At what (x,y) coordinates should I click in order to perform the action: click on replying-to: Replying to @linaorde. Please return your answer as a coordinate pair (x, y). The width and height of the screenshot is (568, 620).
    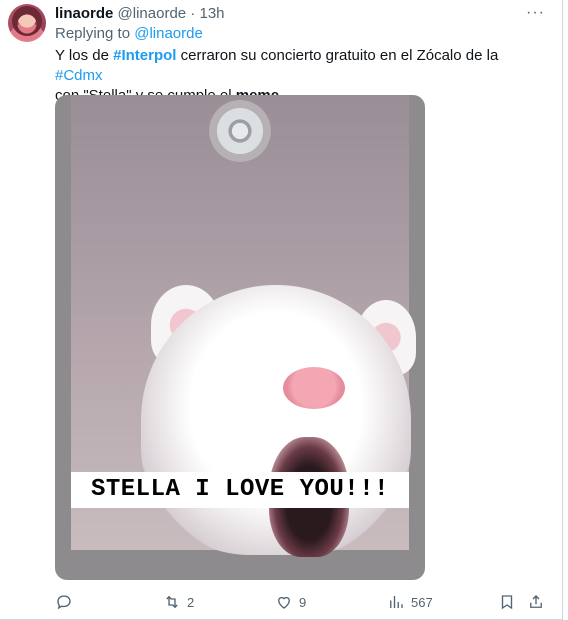
    Looking at the image, I should click on (129, 34).